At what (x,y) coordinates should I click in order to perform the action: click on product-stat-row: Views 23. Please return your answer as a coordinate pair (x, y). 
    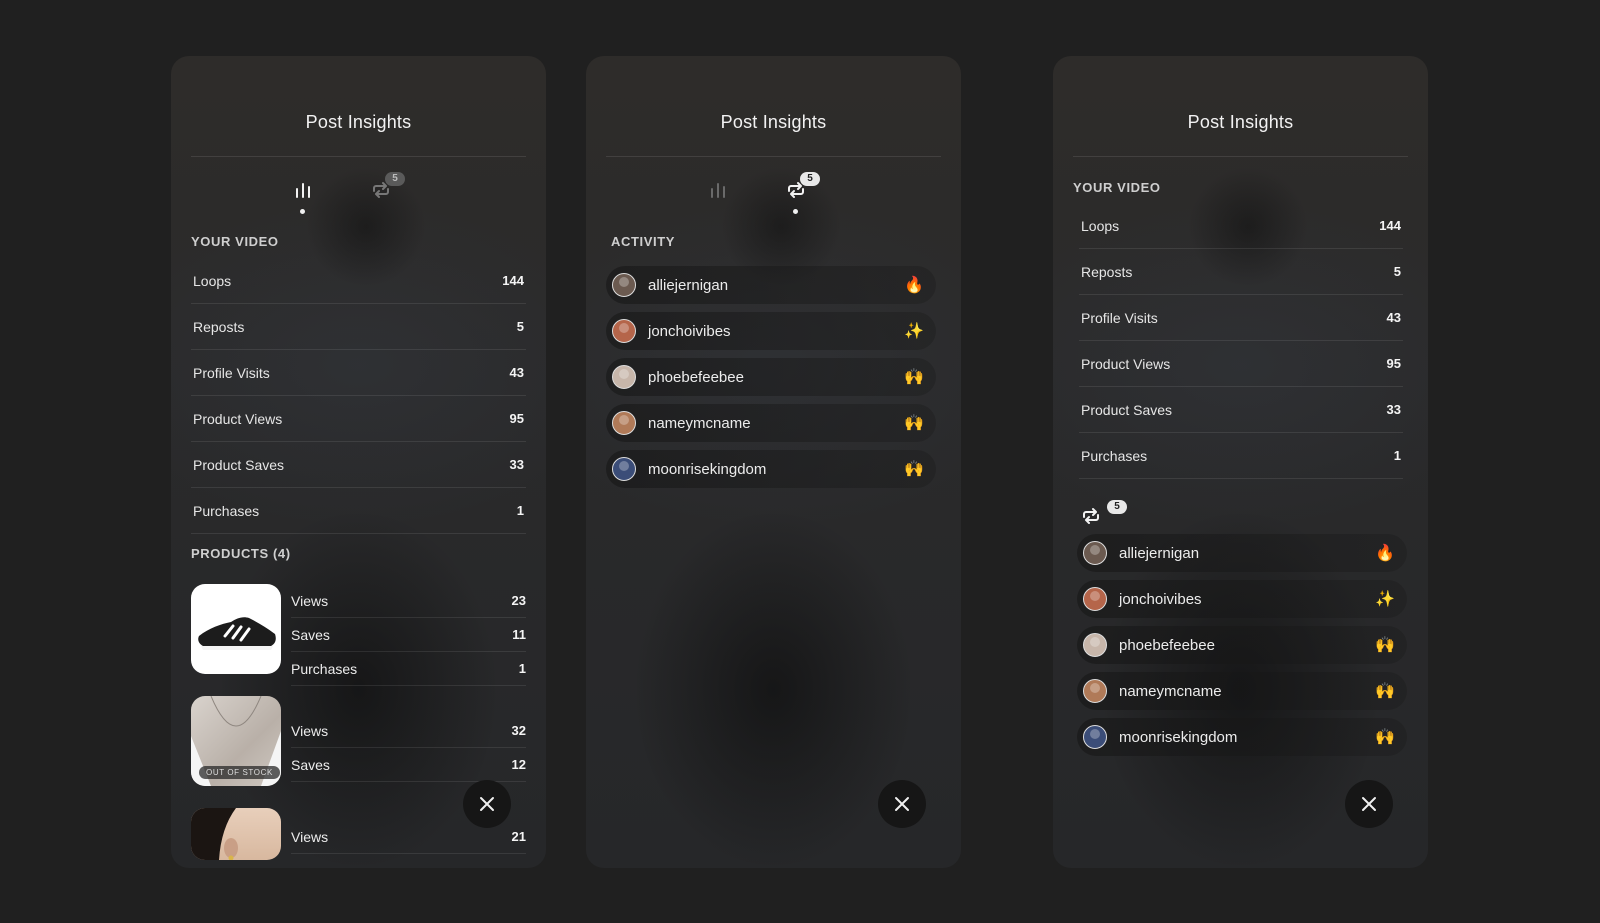
    Looking at the image, I should click on (408, 601).